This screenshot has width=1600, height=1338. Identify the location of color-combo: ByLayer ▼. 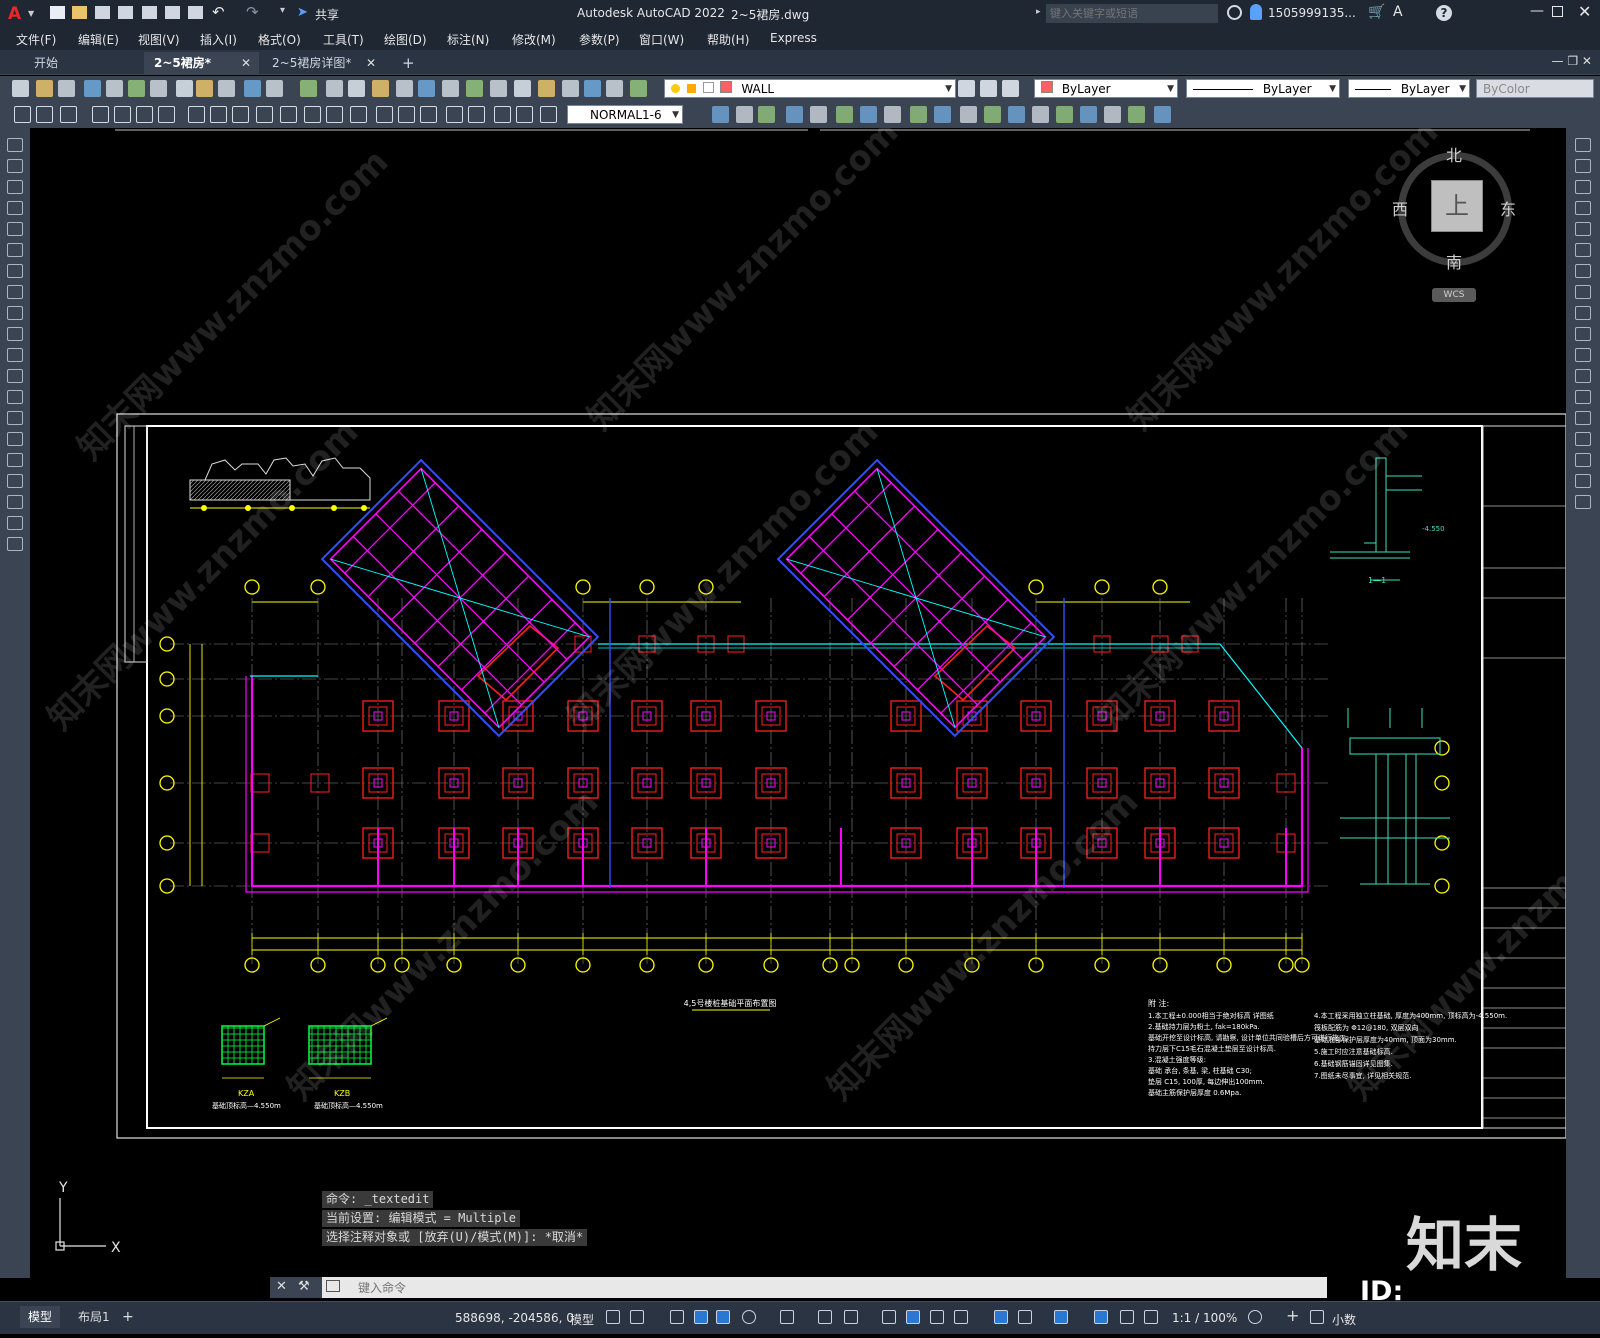
(1106, 88).